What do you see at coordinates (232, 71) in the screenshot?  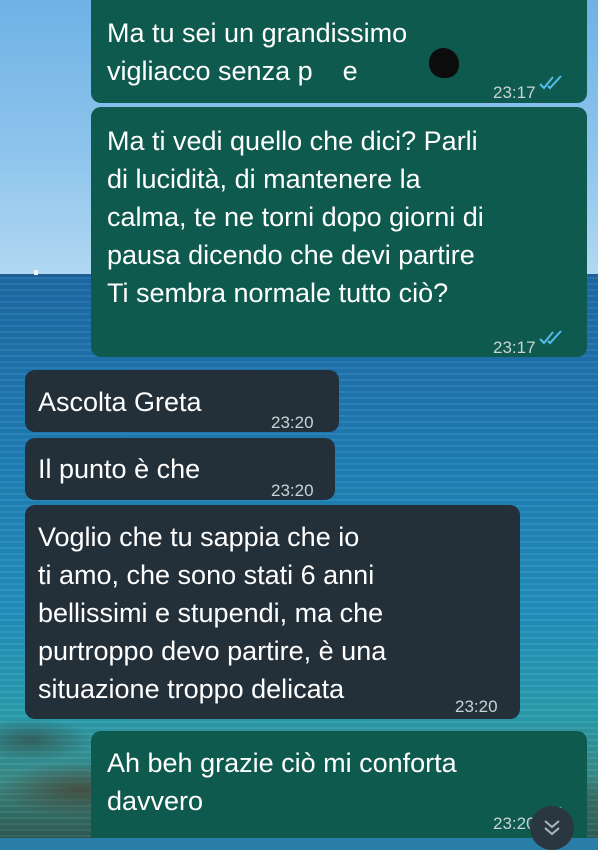 I see `message-line: vigliacco senza p e` at bounding box center [232, 71].